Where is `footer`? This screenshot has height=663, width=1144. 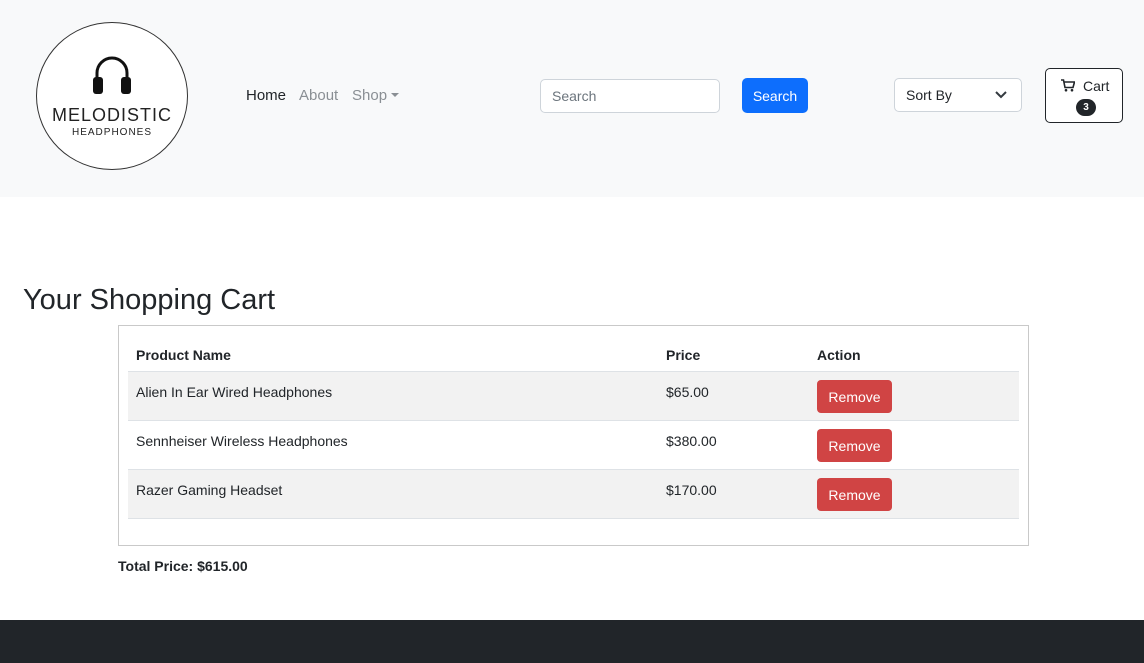 footer is located at coordinates (572, 641).